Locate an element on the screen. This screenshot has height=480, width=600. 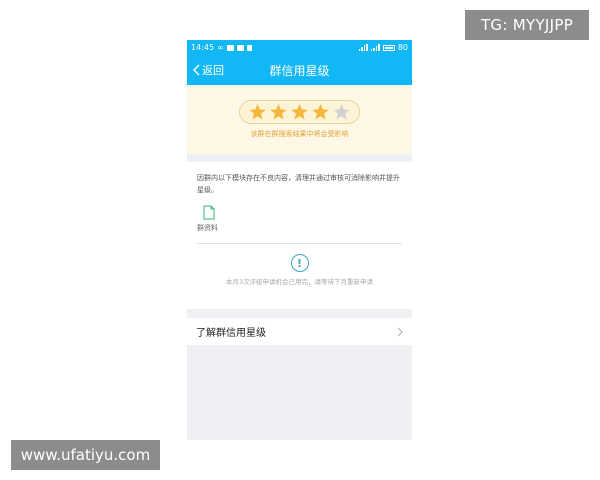
star-rating is located at coordinates (299, 112).